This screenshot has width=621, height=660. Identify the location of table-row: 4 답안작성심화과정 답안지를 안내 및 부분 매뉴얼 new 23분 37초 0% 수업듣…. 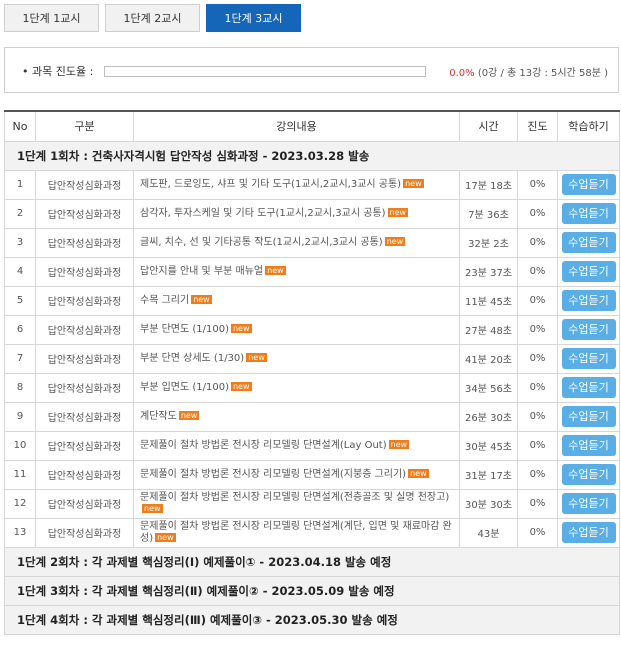
(312, 271).